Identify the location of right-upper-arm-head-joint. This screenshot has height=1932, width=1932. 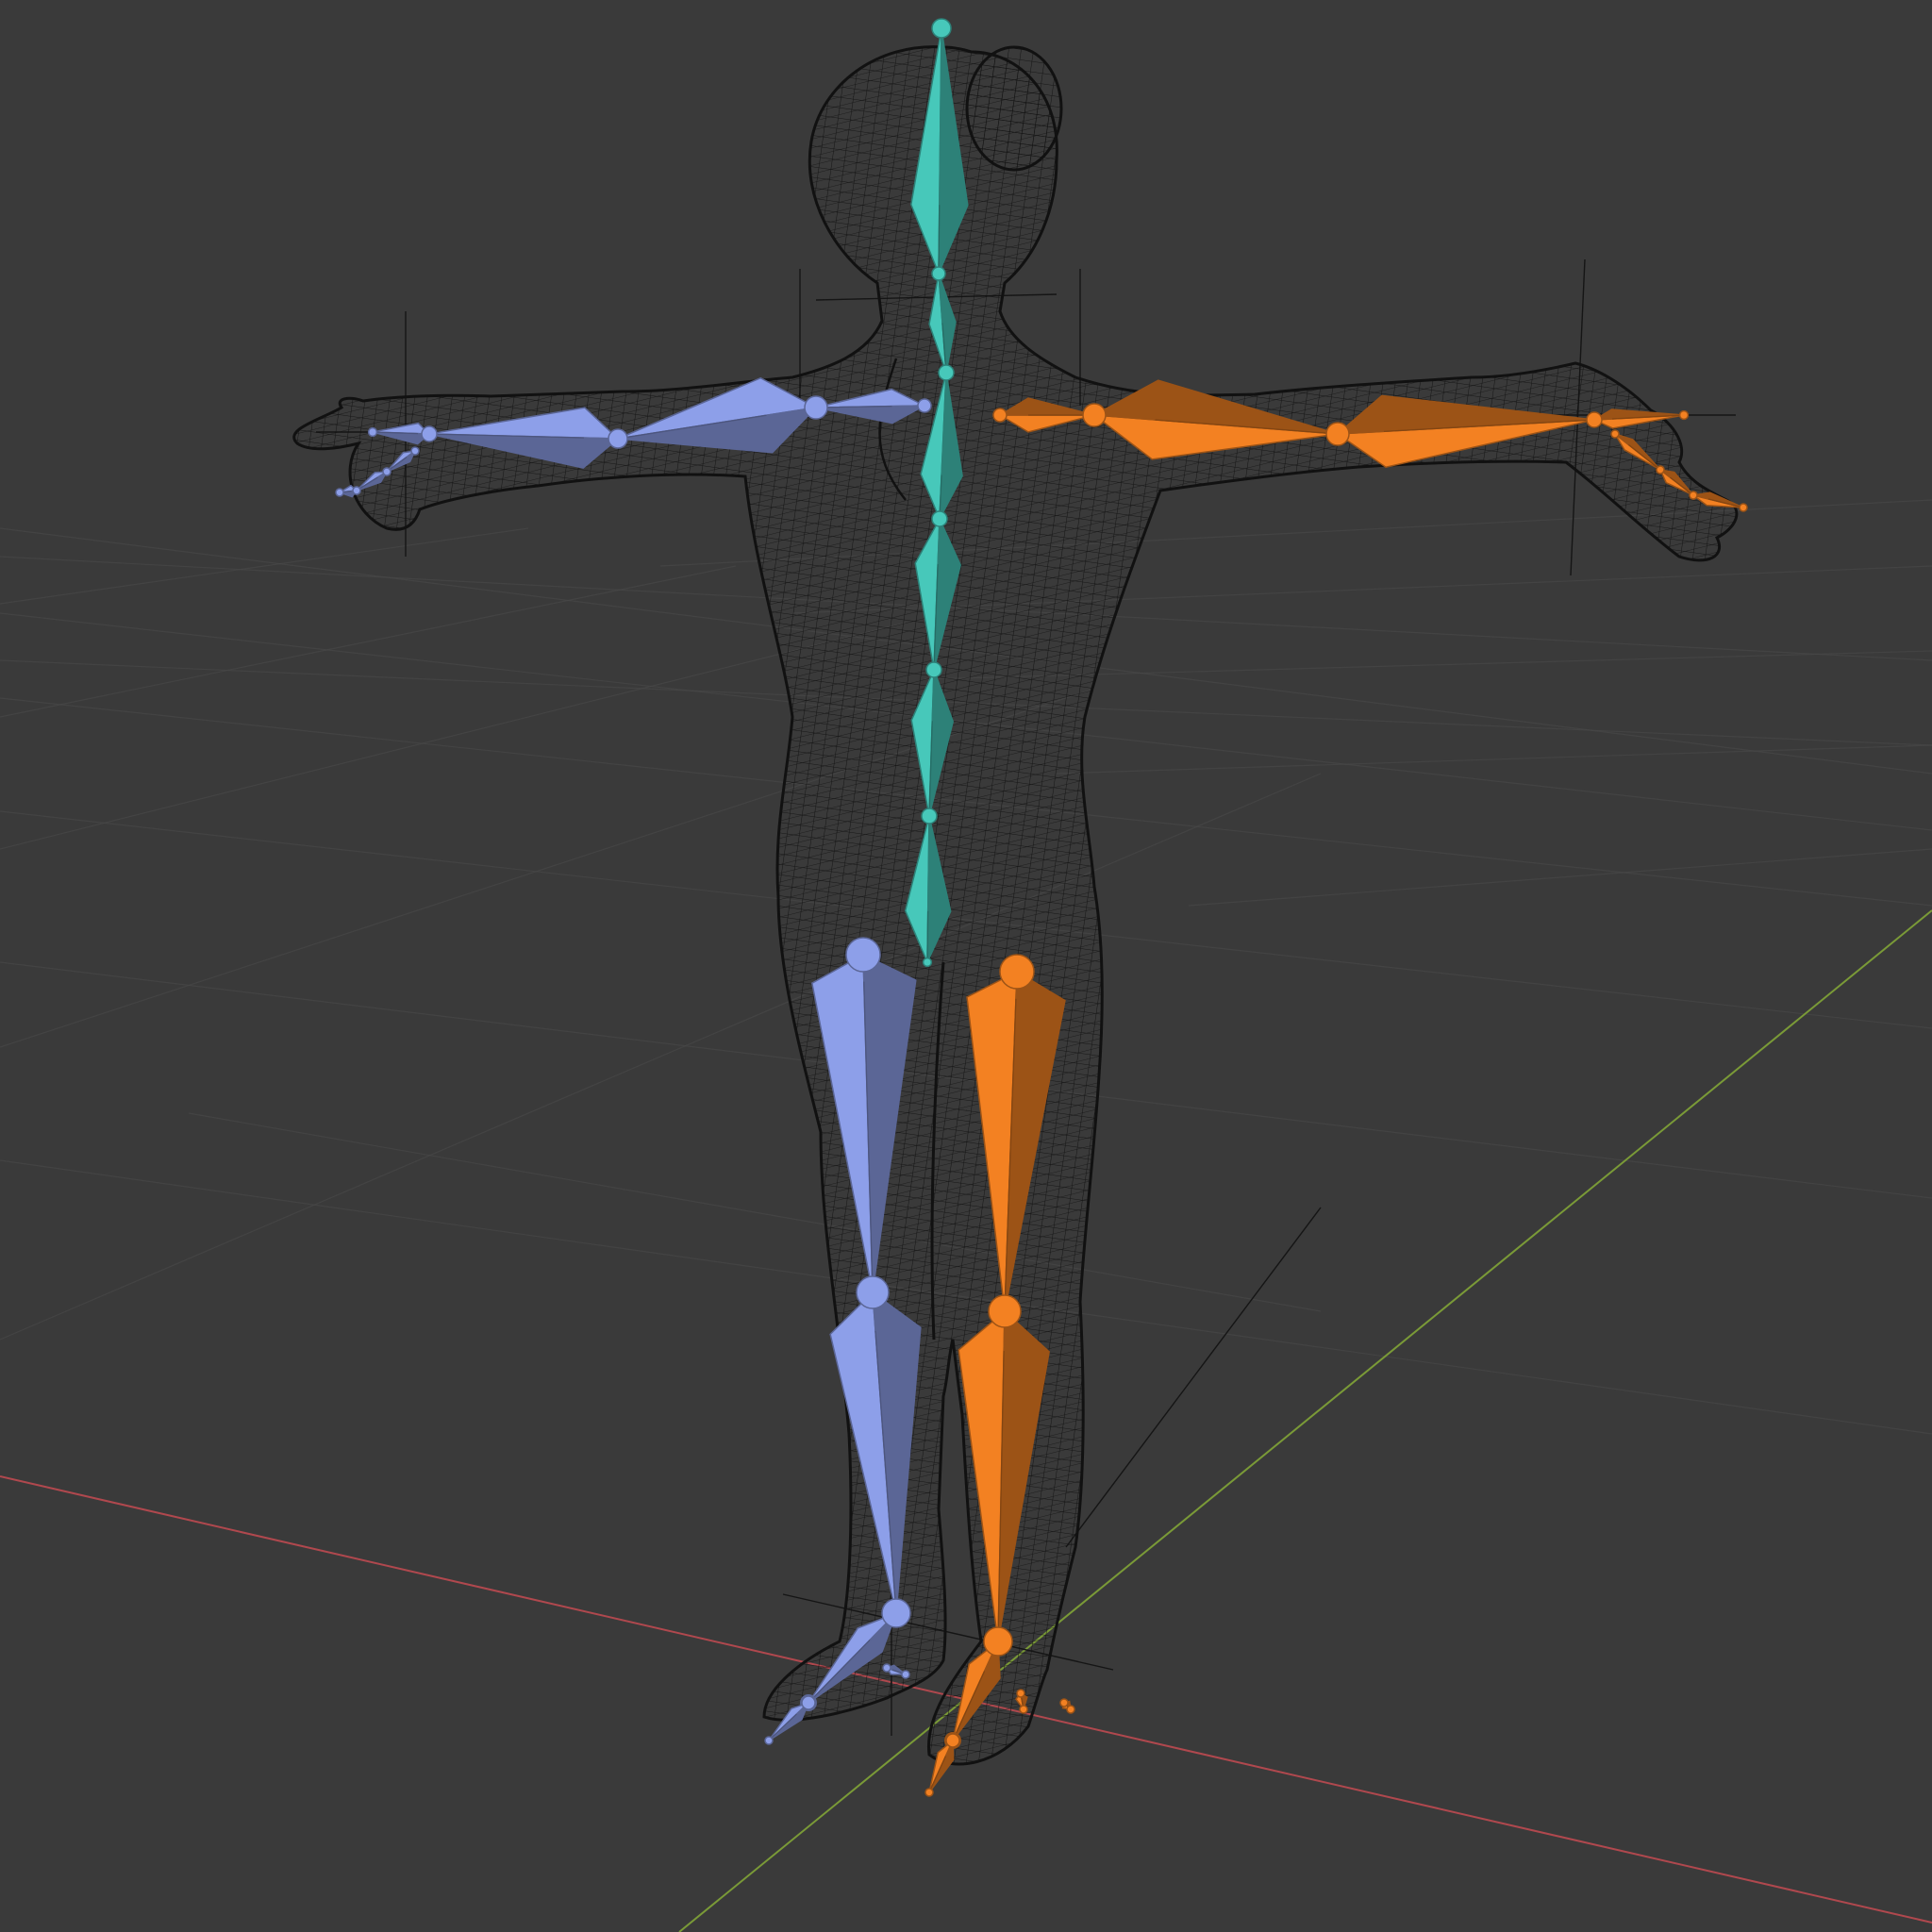
(1094, 415).